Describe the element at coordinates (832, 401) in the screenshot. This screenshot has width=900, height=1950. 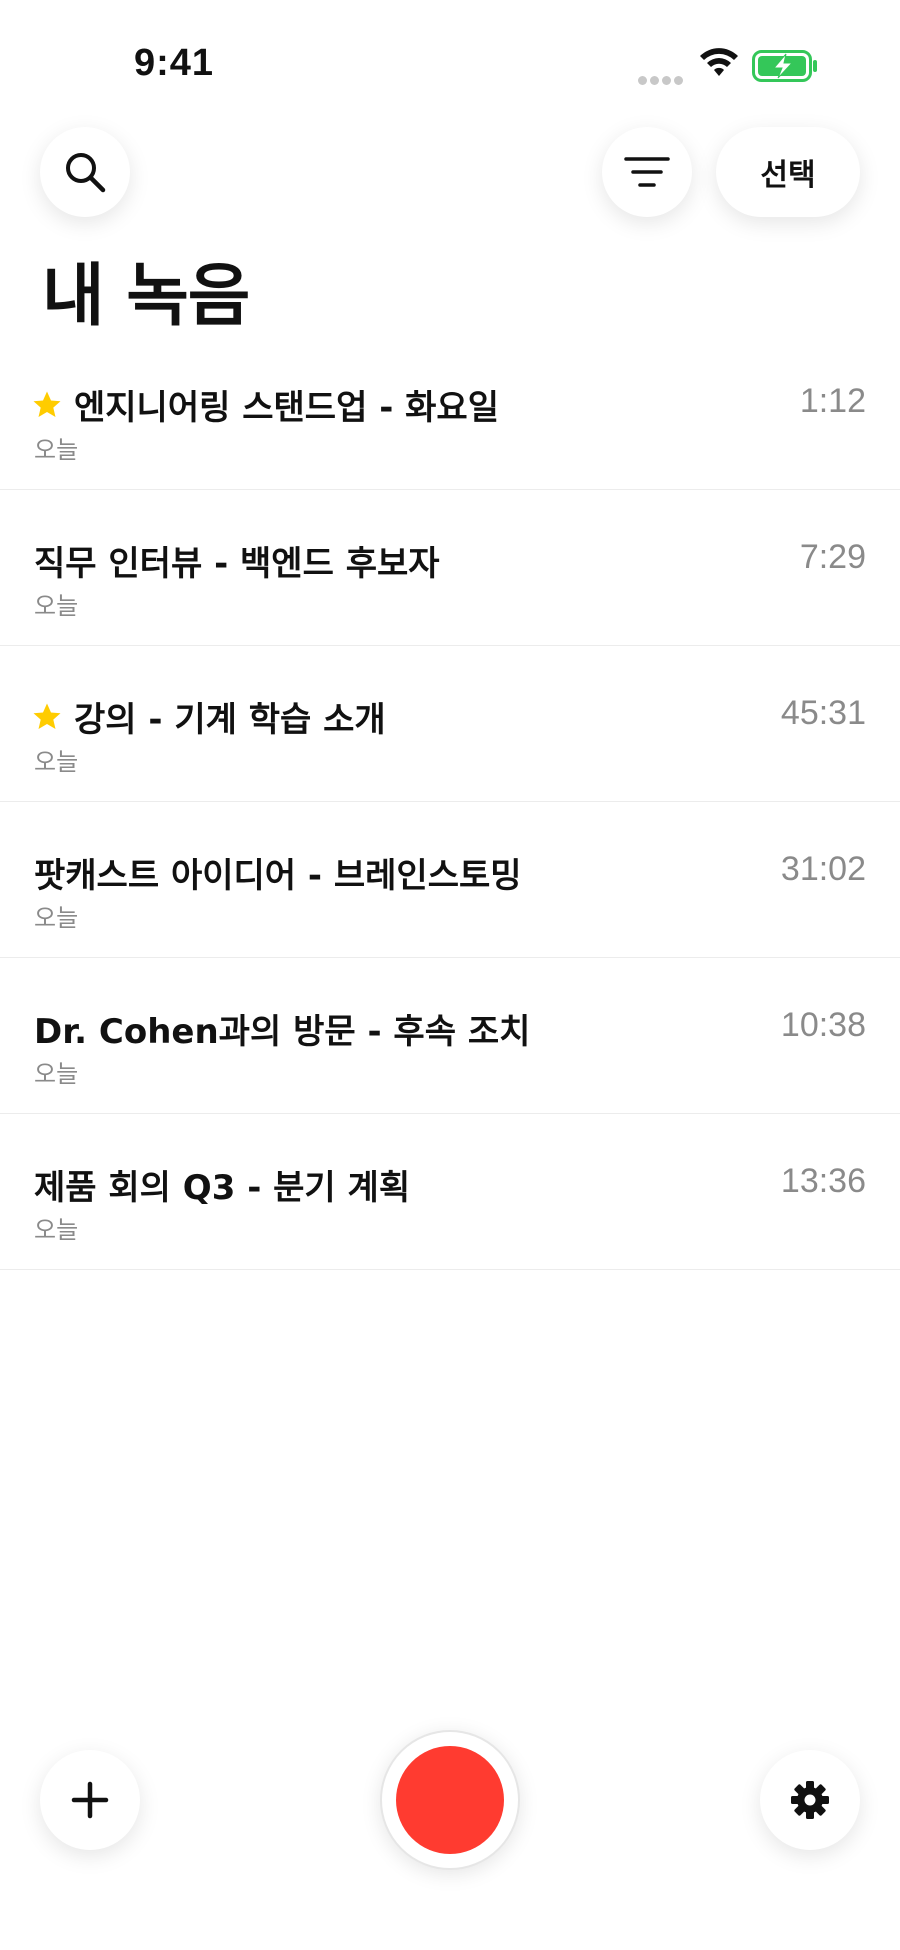
I see `recording-duration: 1:12` at that location.